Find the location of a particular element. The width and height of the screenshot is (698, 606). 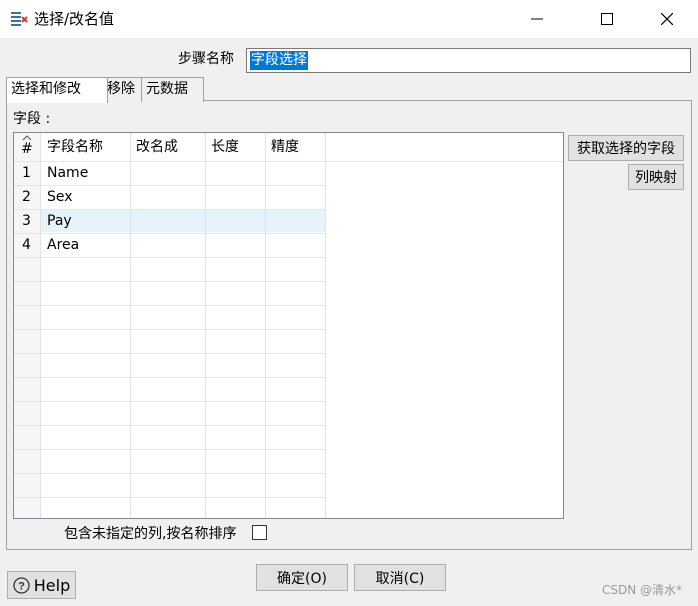

close-icon is located at coordinates (667, 19).